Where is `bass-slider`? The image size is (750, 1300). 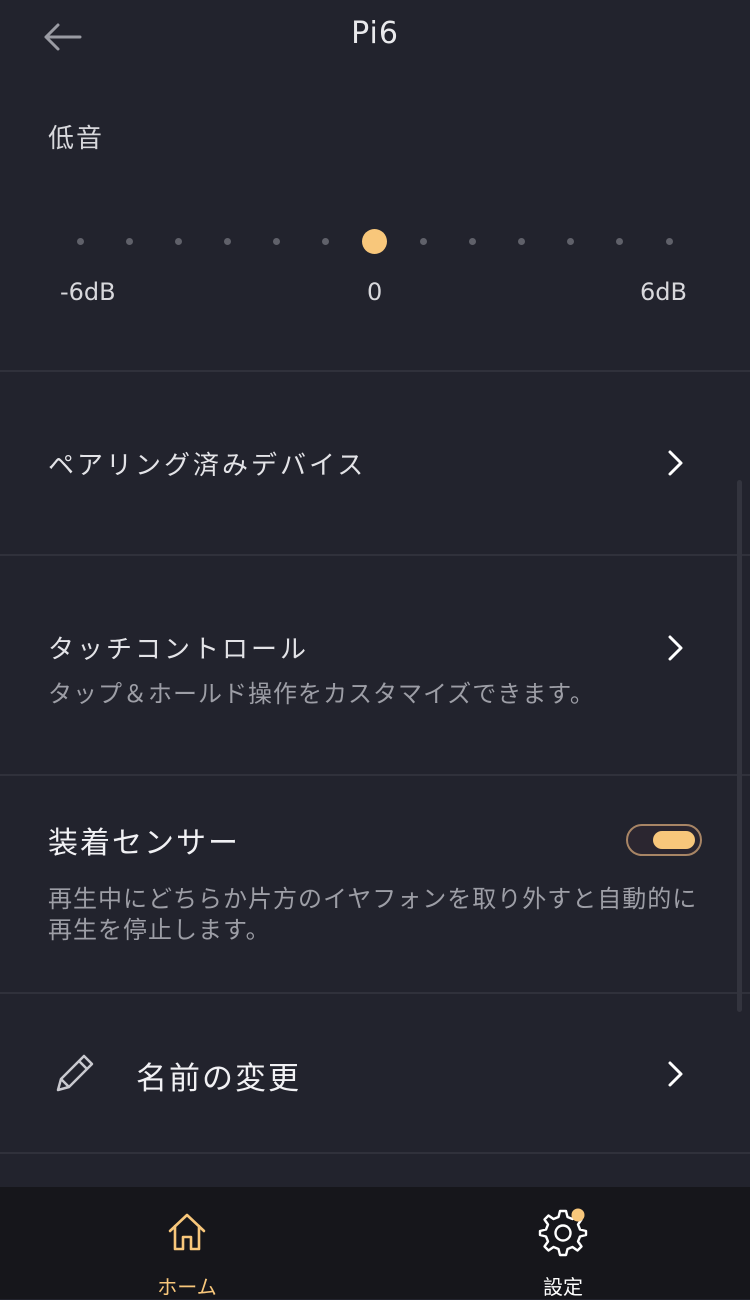
bass-slider is located at coordinates (375, 242).